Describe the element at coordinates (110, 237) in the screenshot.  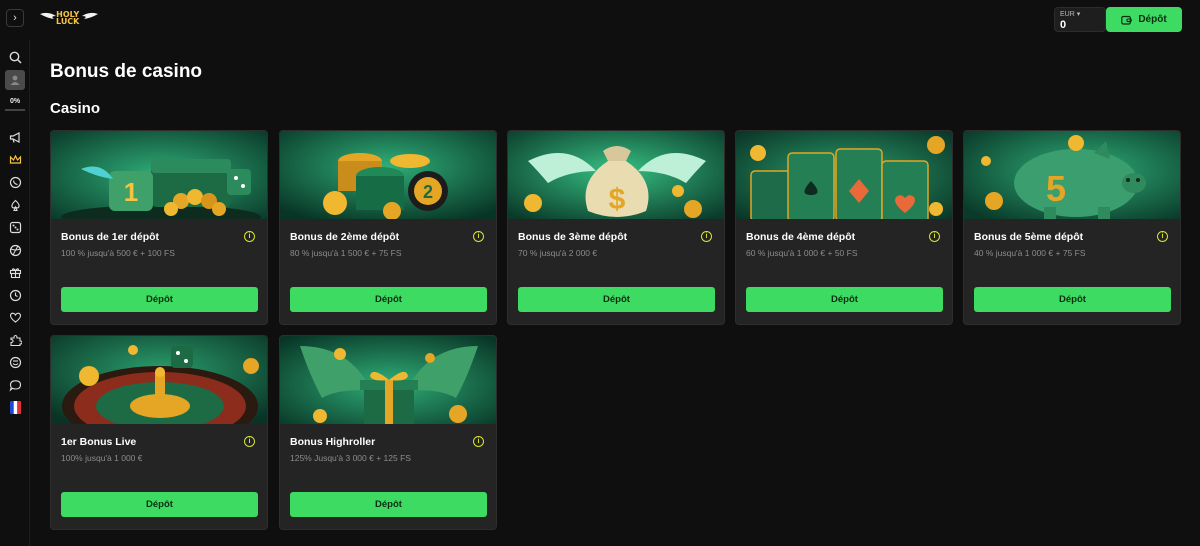
I see `bonus-title: Bonus de 1er dépôt` at that location.